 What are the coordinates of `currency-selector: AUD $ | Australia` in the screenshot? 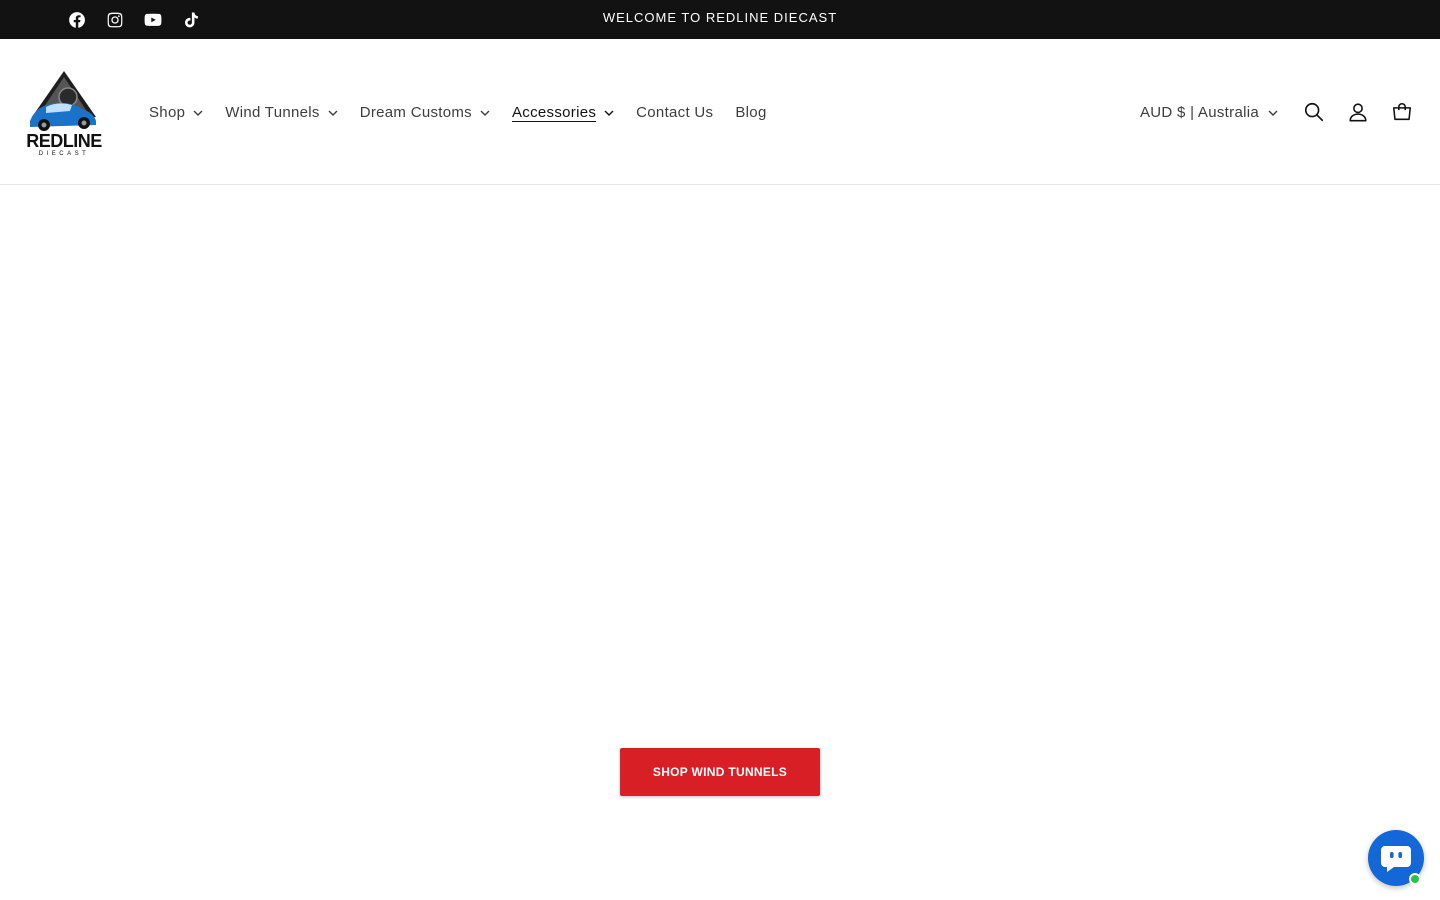 It's located at (1209, 112).